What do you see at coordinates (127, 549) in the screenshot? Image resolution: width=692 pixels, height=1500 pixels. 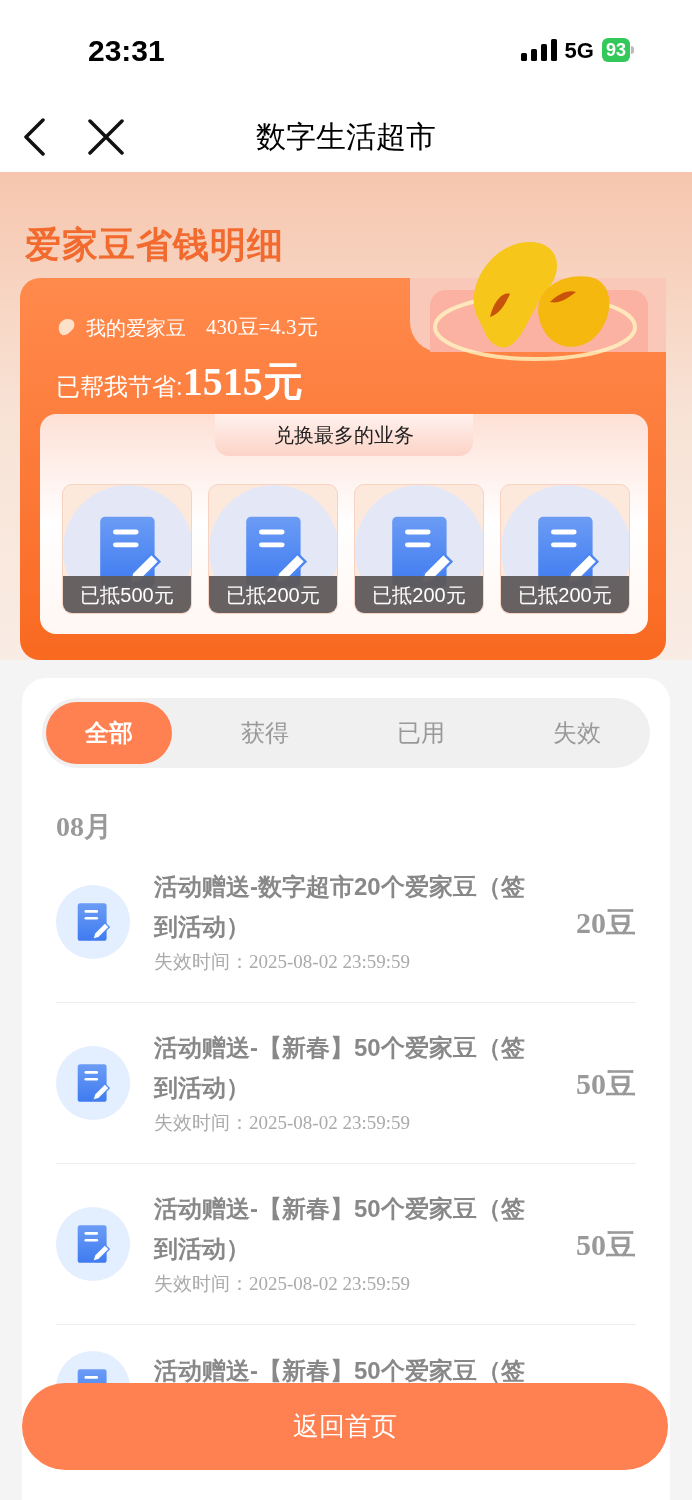 I see `service-tile: 已抵500元` at bounding box center [127, 549].